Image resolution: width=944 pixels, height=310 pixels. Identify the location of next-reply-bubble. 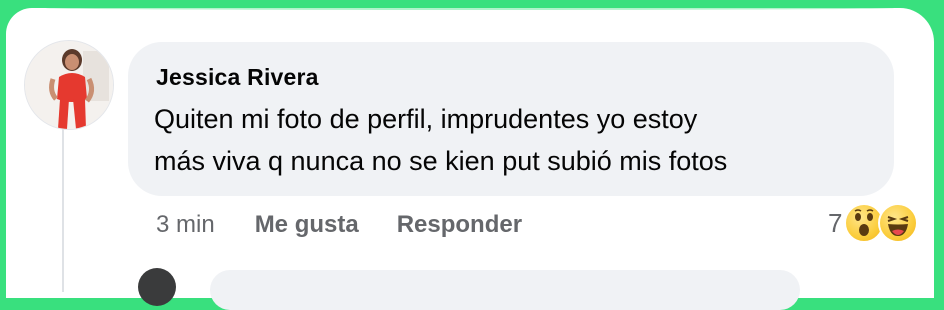
(505, 290).